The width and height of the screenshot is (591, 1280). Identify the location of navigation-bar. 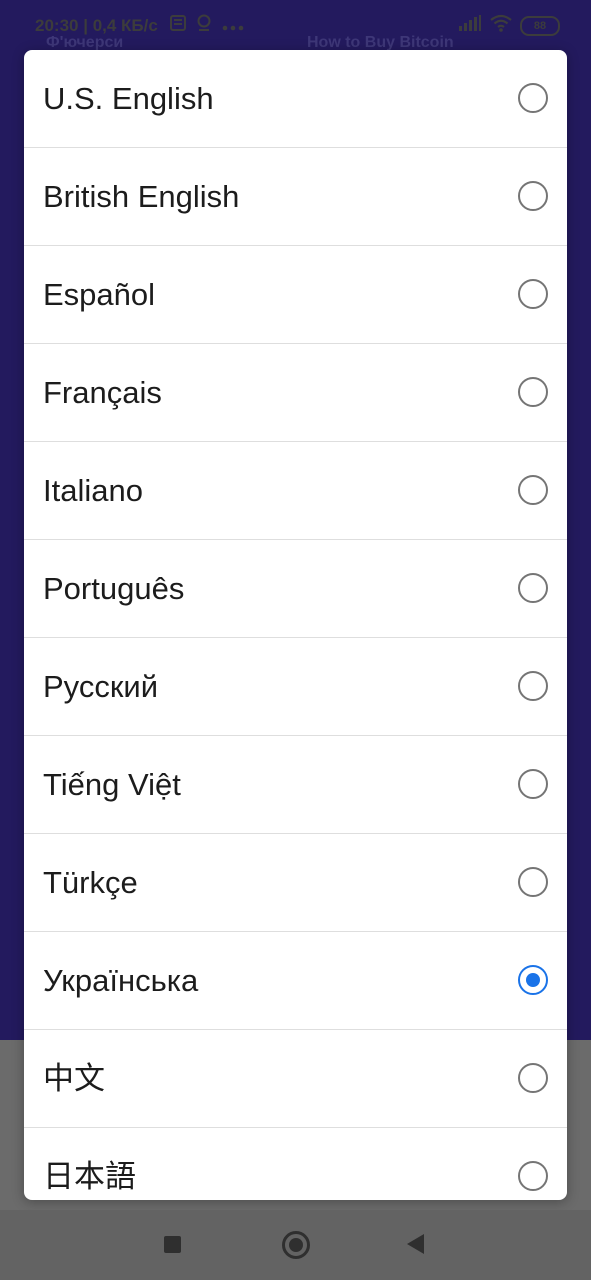
(295, 1245).